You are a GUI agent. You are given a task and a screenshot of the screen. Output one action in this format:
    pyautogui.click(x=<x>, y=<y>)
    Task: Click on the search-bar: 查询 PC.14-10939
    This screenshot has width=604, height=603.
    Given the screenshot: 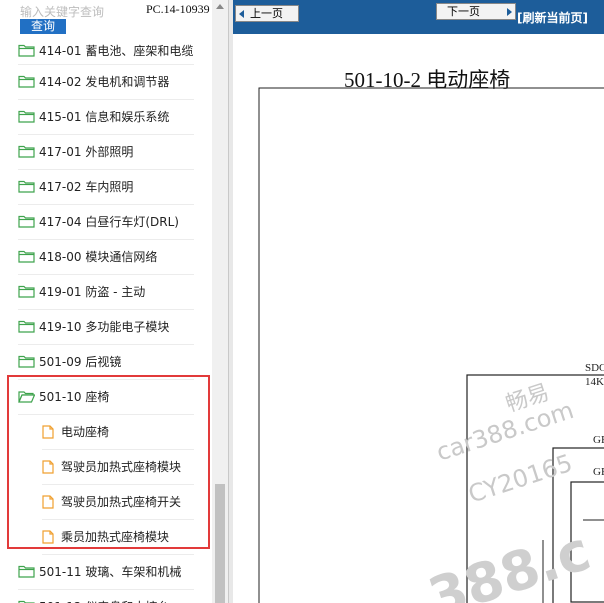 What is the action you would take?
    pyautogui.click(x=114, y=19)
    